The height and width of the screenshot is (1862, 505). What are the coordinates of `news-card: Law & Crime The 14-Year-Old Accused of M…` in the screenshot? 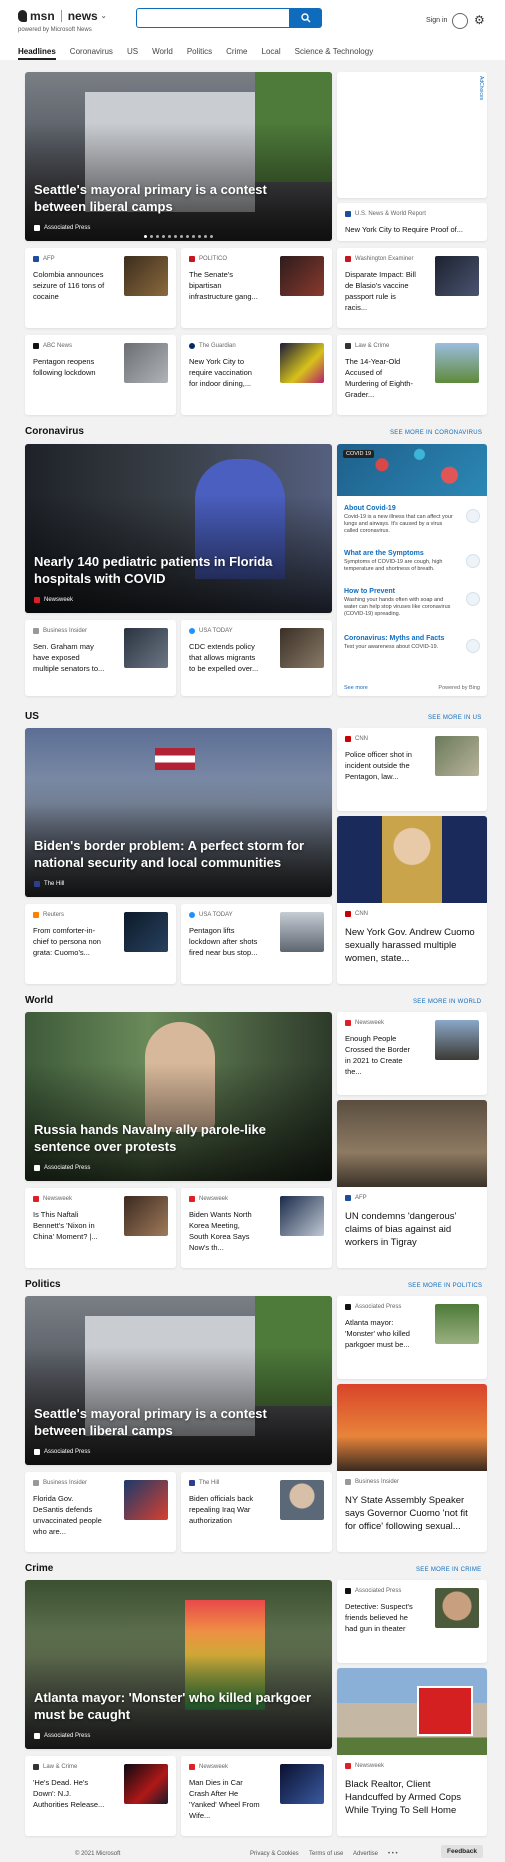 It's located at (412, 375).